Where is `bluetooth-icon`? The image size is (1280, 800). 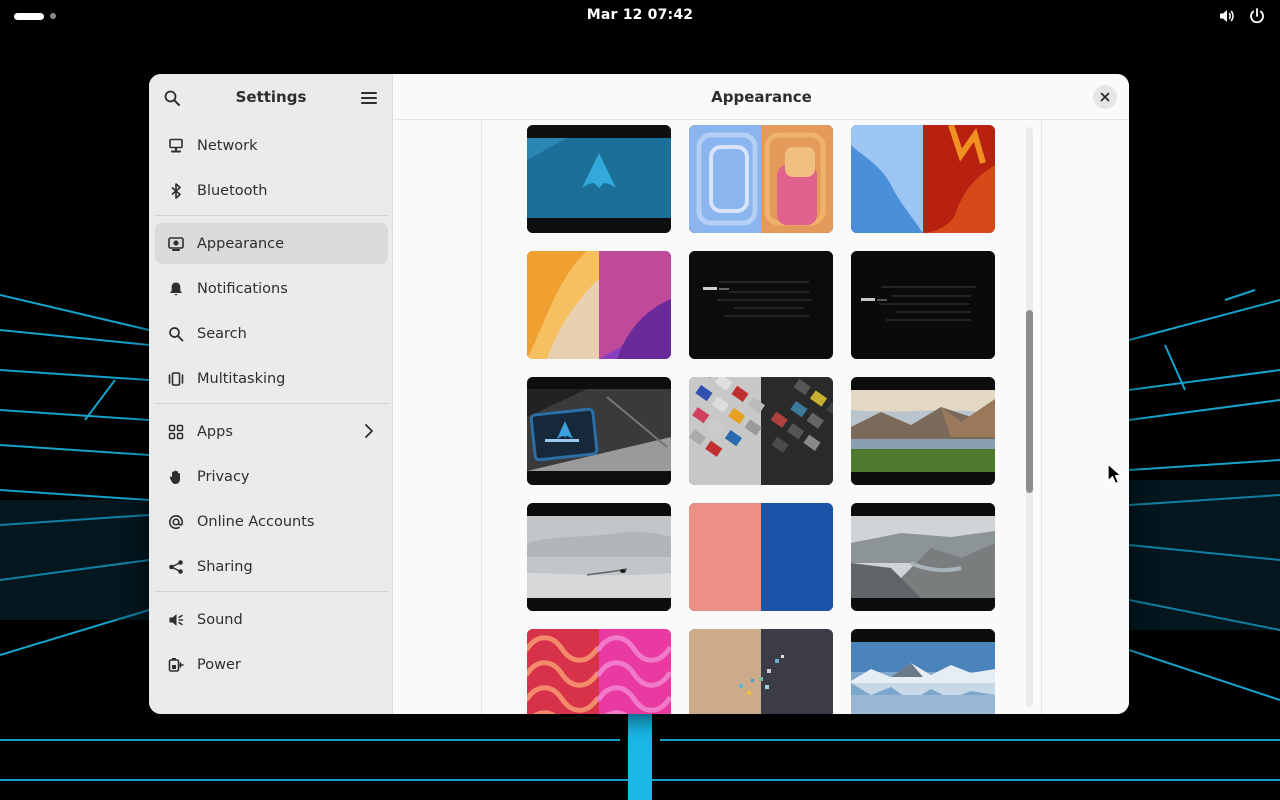 bluetooth-icon is located at coordinates (176, 191).